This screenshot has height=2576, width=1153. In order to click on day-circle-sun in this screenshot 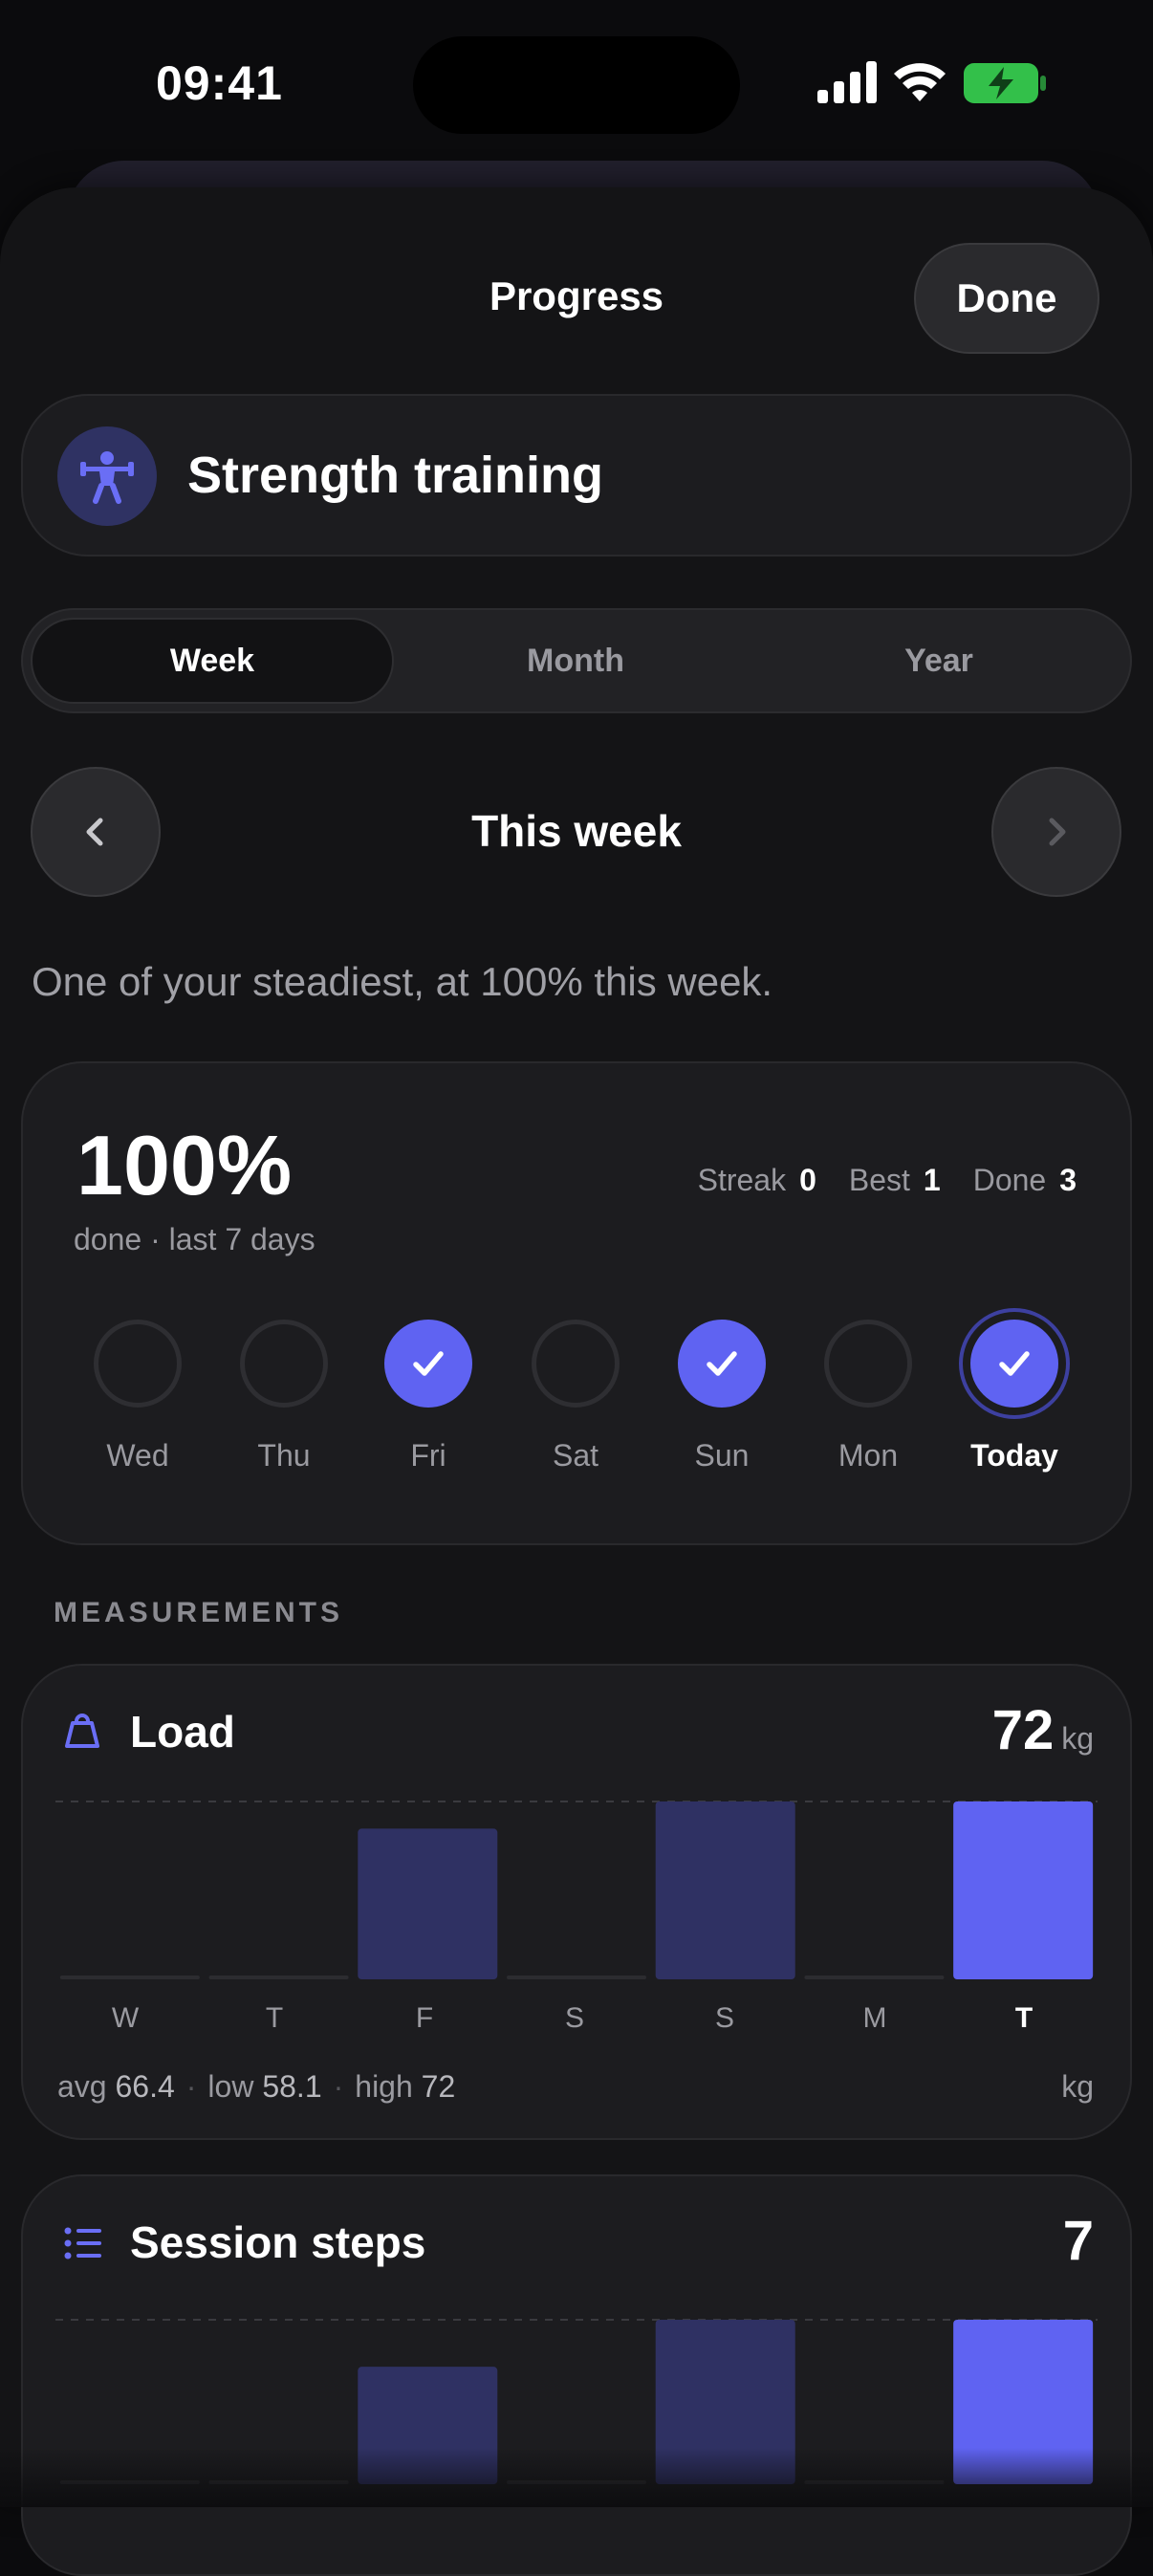, I will do `click(722, 1364)`.